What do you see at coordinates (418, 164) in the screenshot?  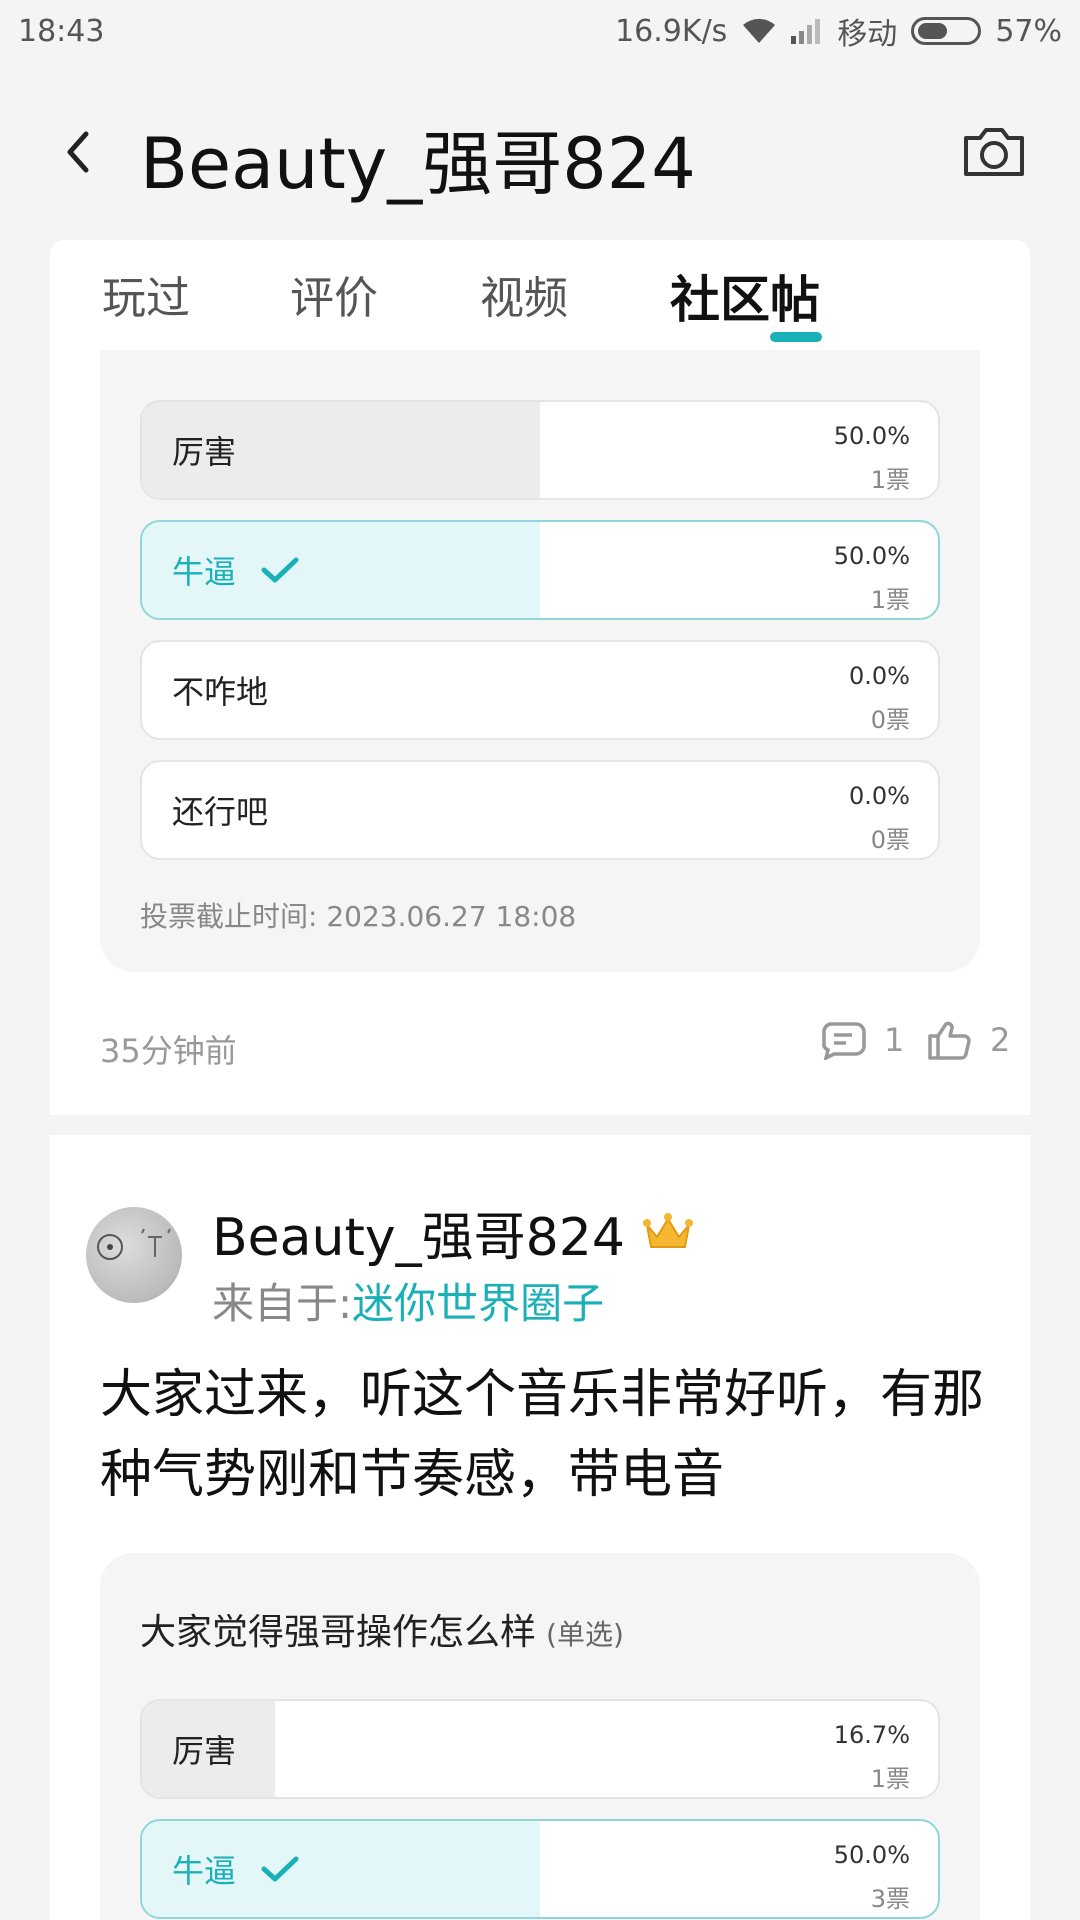 I see `page-title: Beauty_强哥824` at bounding box center [418, 164].